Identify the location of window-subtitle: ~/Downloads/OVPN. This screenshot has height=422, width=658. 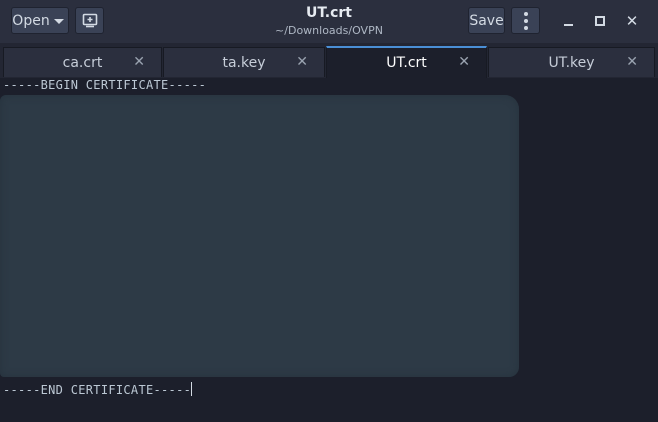
(329, 30).